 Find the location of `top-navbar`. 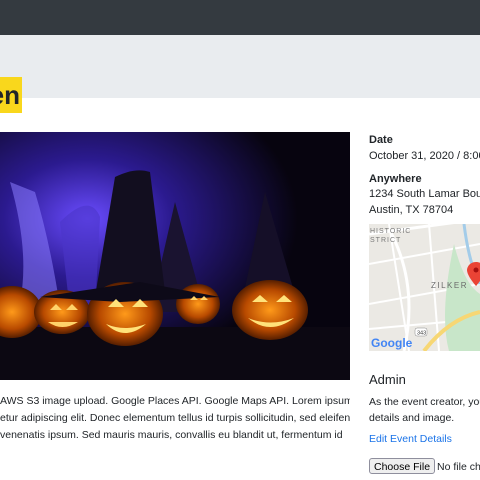

top-navbar is located at coordinates (240, 17).